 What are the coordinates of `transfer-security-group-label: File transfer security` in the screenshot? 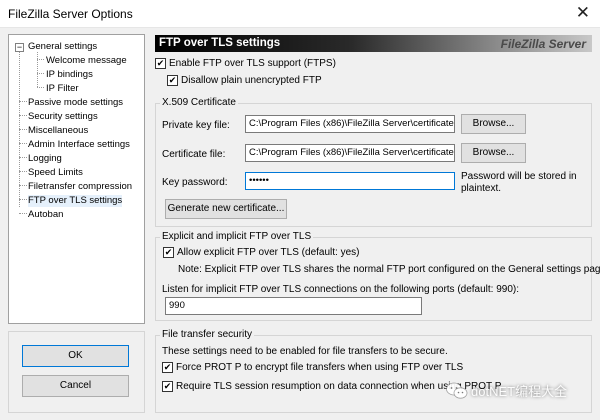 It's located at (207, 334).